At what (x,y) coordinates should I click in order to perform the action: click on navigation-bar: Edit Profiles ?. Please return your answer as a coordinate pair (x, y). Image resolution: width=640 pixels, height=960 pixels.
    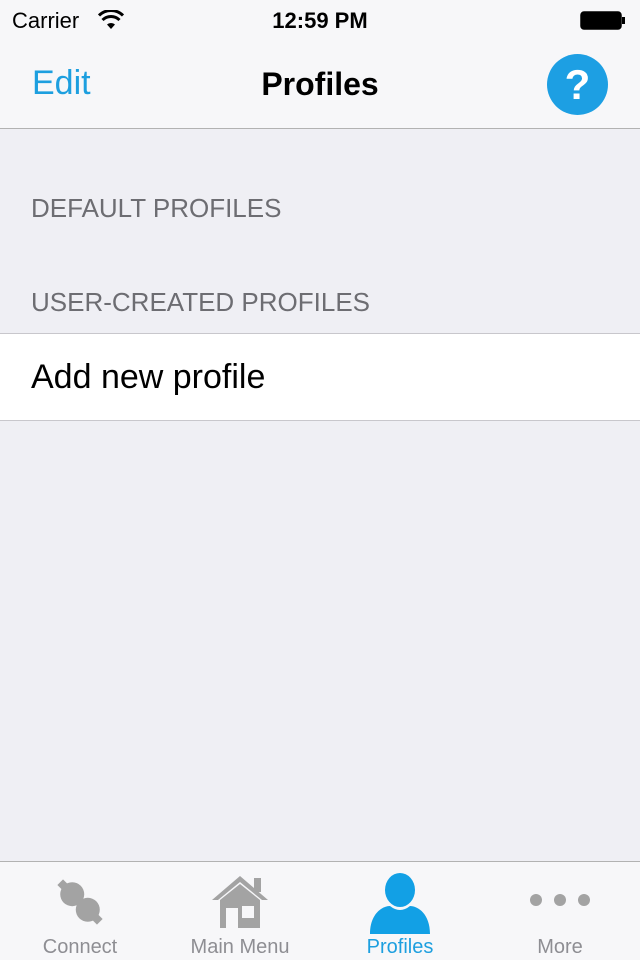
    Looking at the image, I should click on (320, 84).